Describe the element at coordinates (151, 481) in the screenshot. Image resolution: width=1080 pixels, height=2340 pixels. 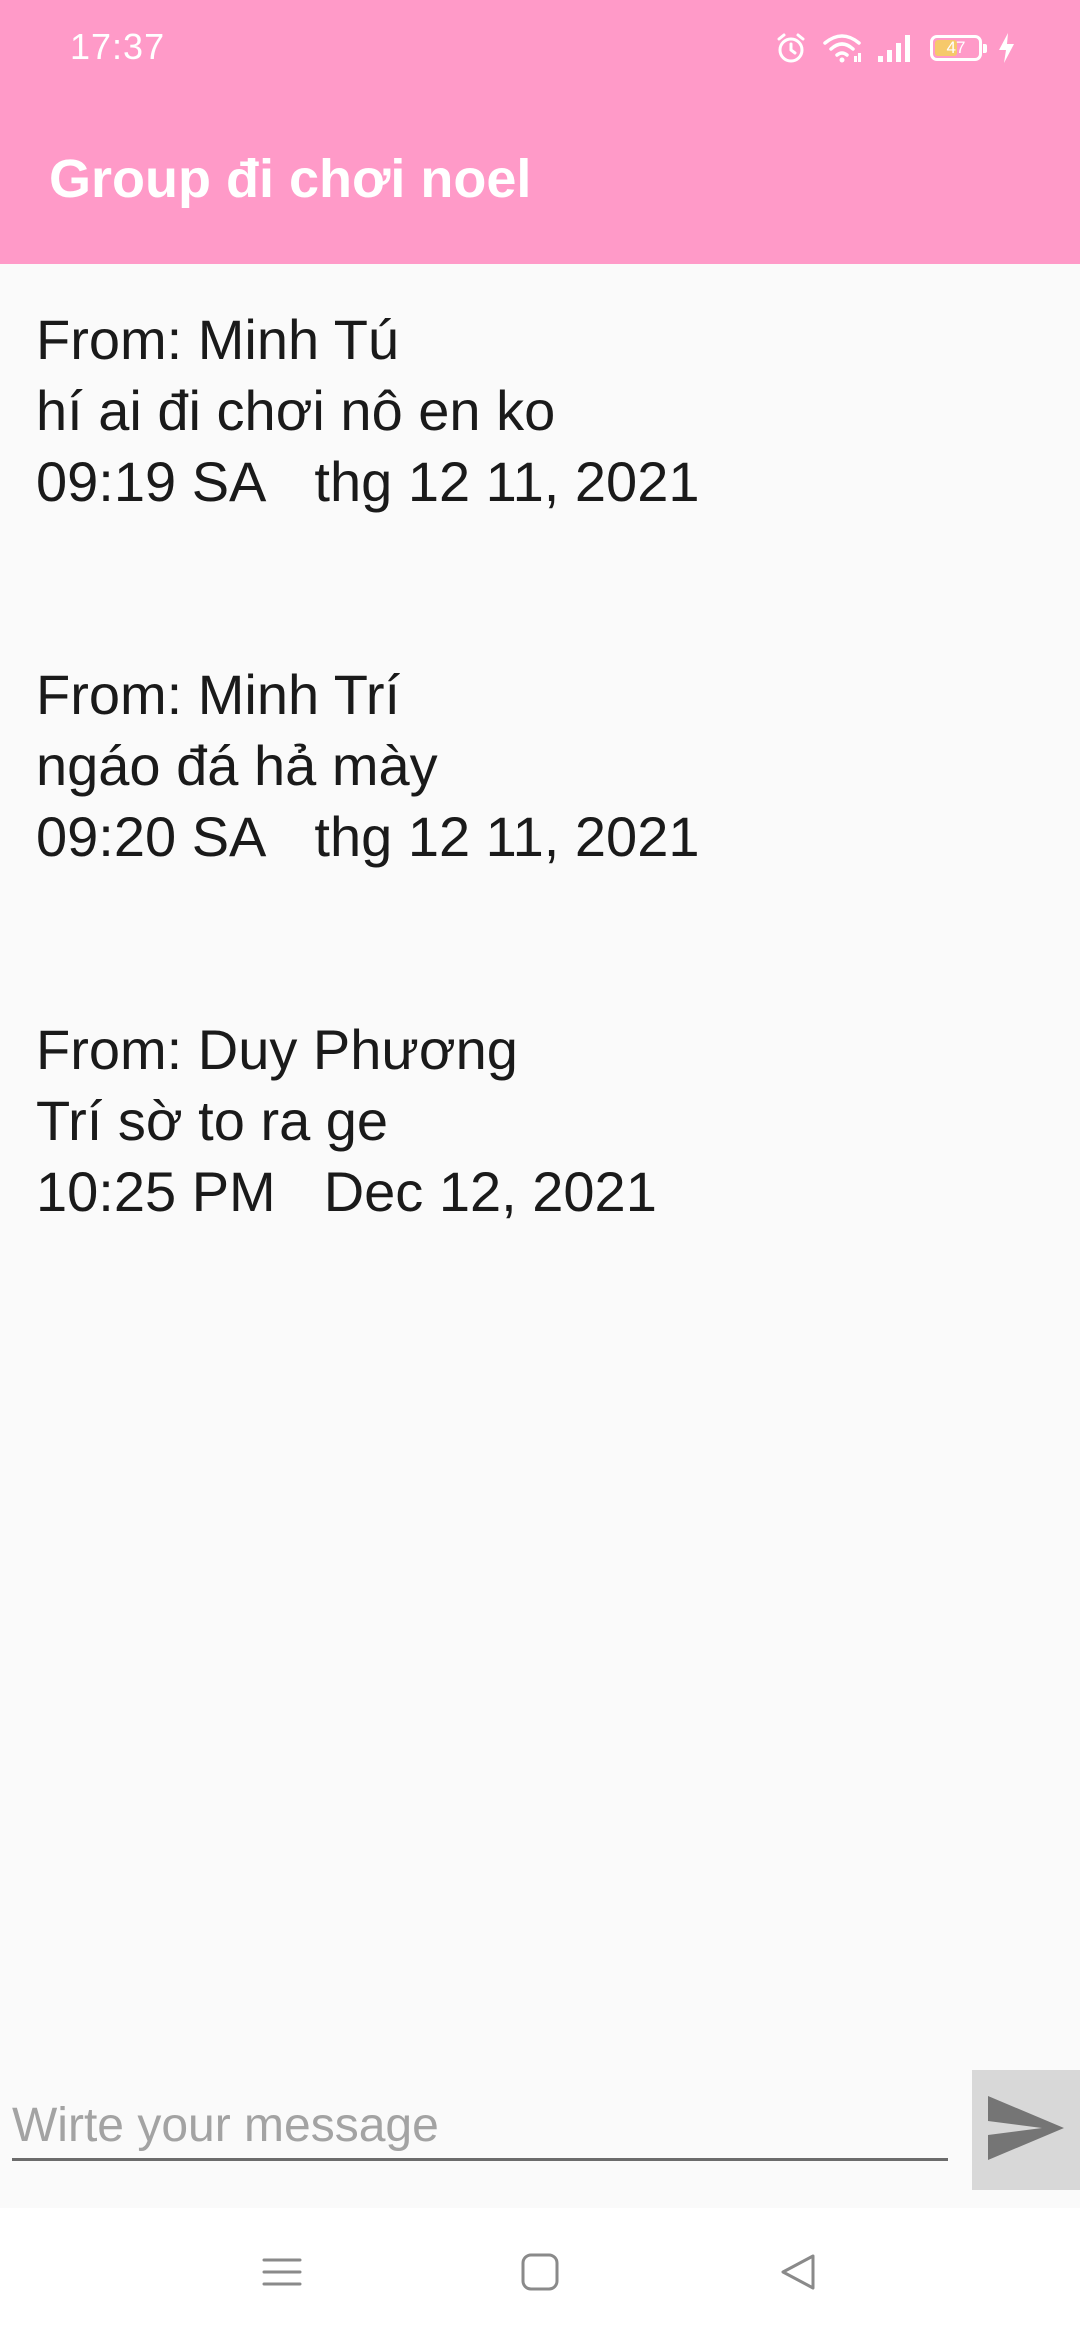
I see `message-time: 09:19 SA` at that location.